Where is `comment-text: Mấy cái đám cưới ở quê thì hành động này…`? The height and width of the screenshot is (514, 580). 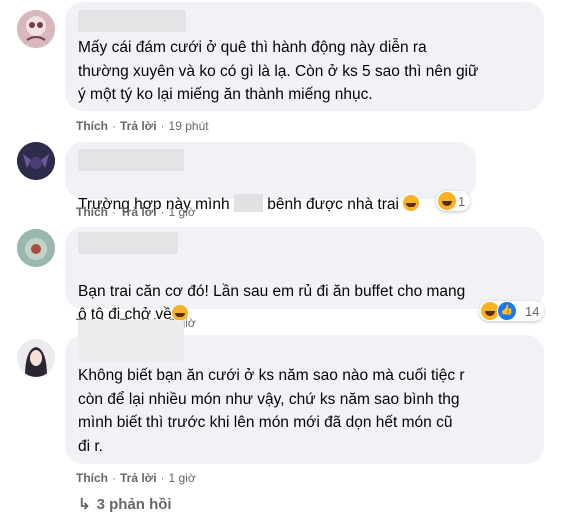
comment-text: Mấy cái đám cưới ở quê thì hành động này… is located at coordinates (278, 71).